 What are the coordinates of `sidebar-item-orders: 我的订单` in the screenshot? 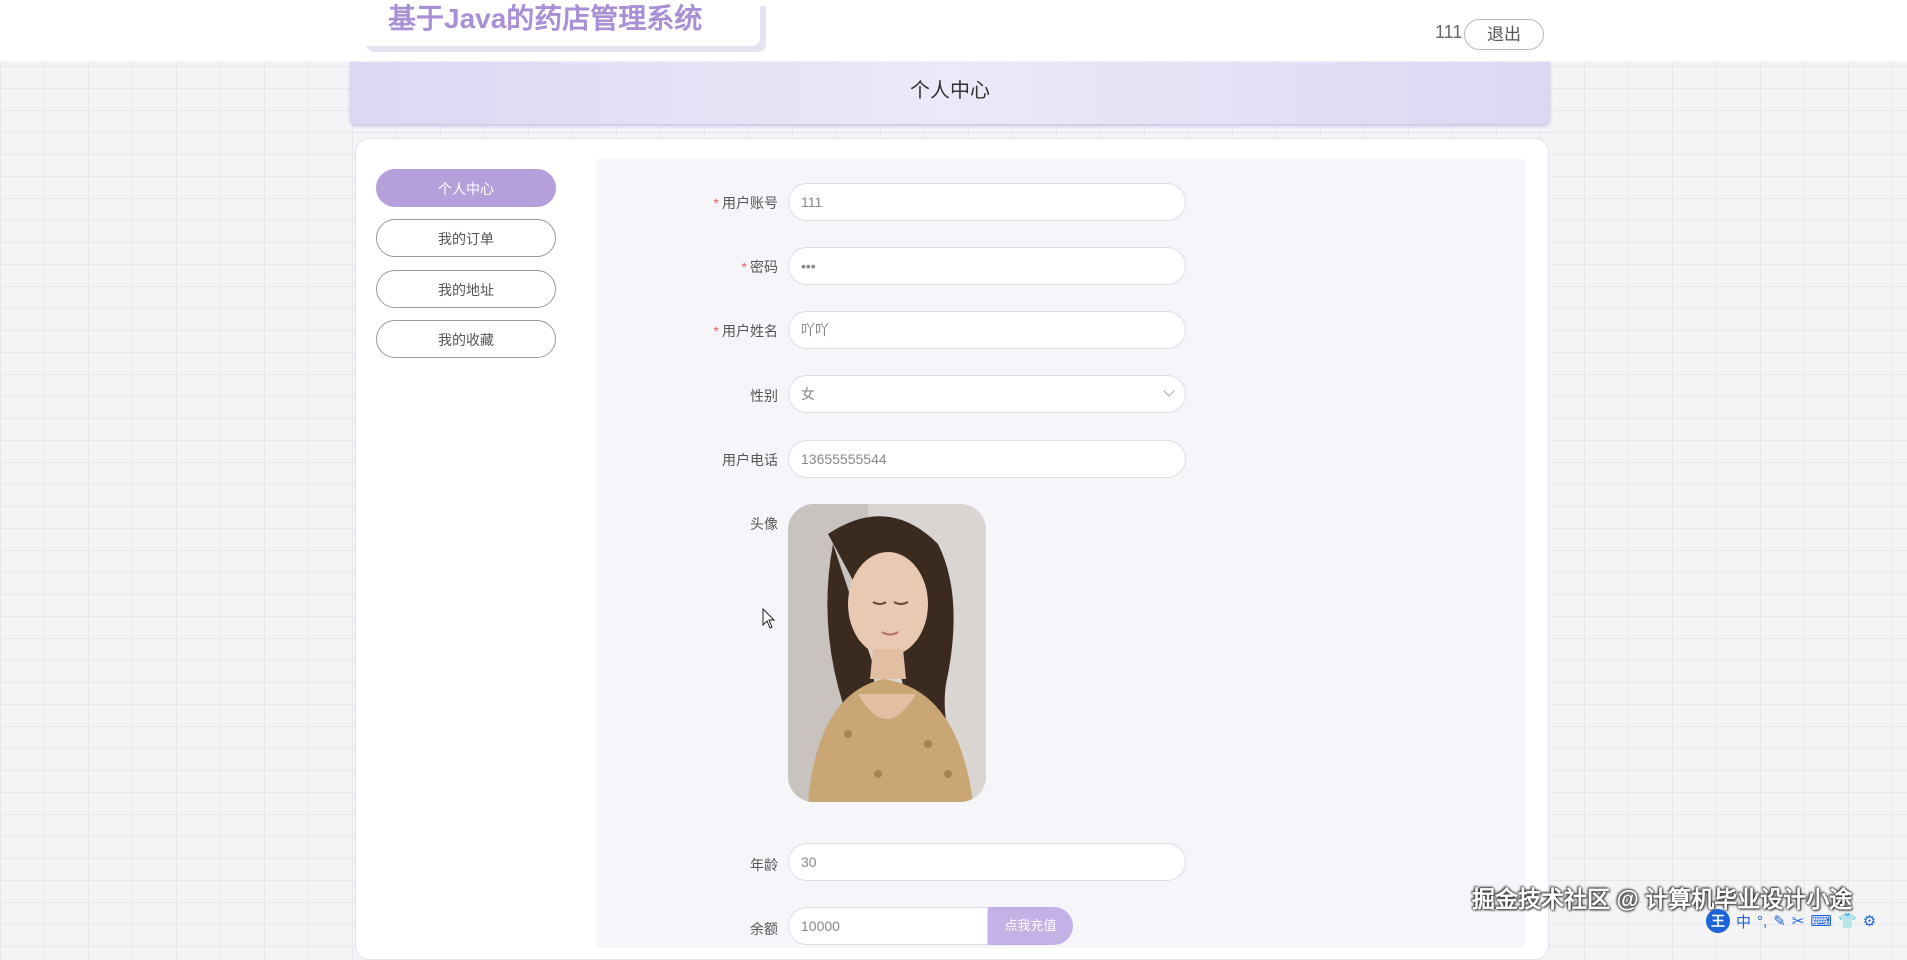 It's located at (466, 238).